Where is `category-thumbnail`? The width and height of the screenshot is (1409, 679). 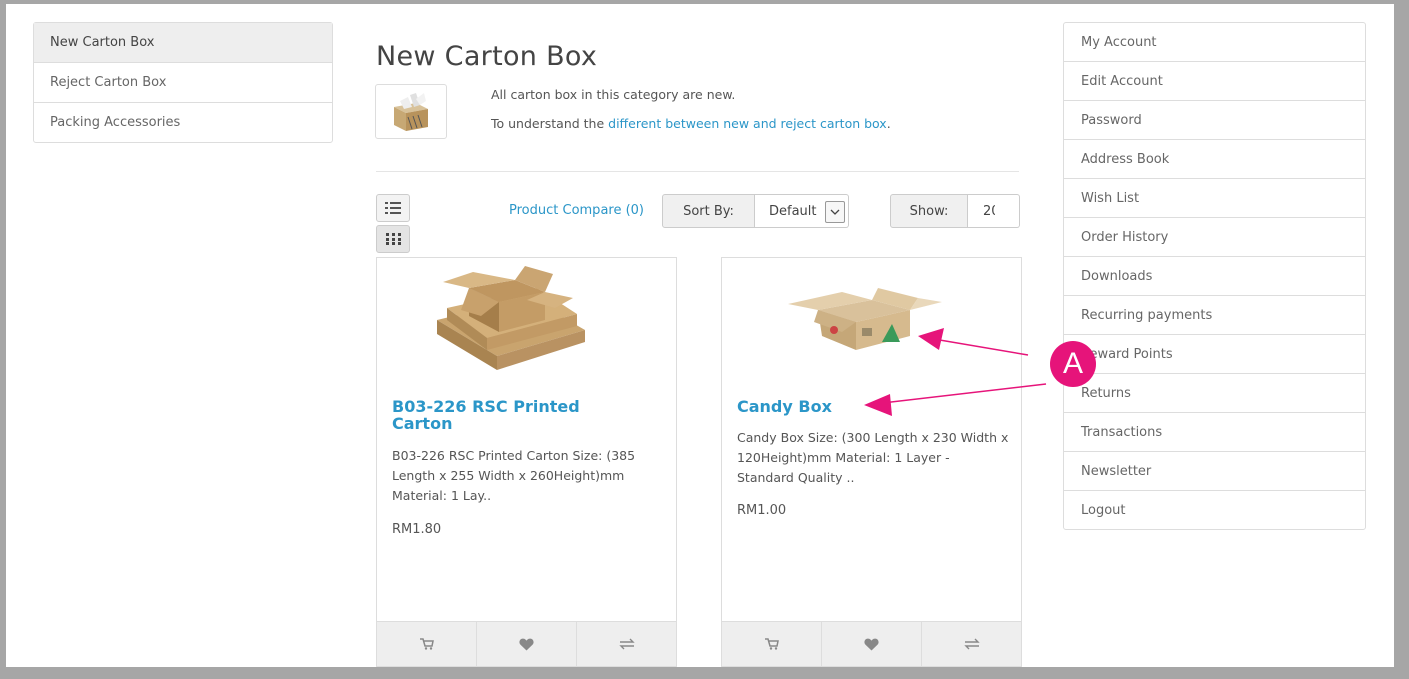 category-thumbnail is located at coordinates (411, 111).